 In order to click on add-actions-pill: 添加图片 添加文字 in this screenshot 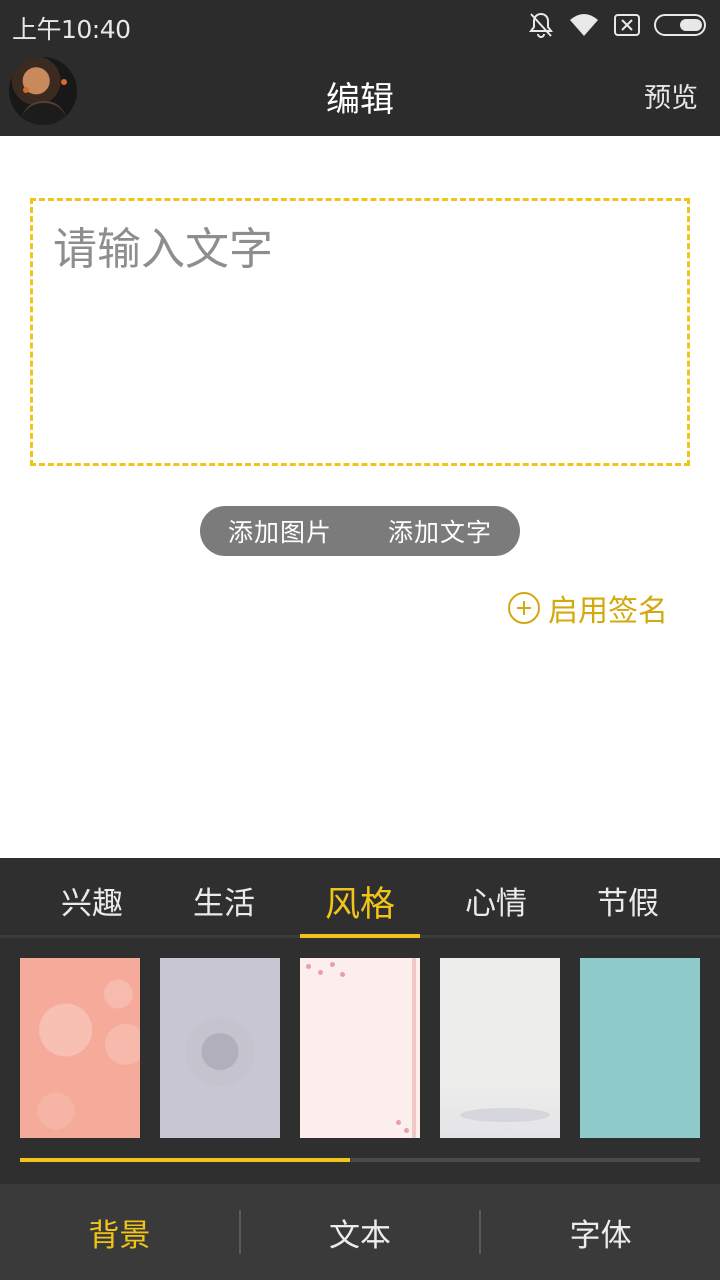, I will do `click(360, 531)`.